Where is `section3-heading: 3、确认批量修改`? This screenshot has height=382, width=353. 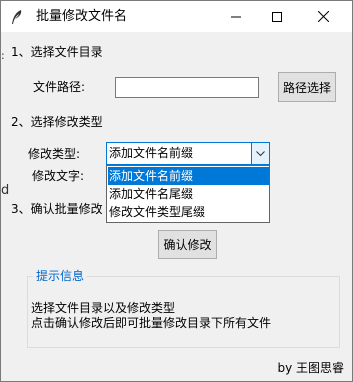
section3-heading: 3、确认批量修改 is located at coordinates (57, 209).